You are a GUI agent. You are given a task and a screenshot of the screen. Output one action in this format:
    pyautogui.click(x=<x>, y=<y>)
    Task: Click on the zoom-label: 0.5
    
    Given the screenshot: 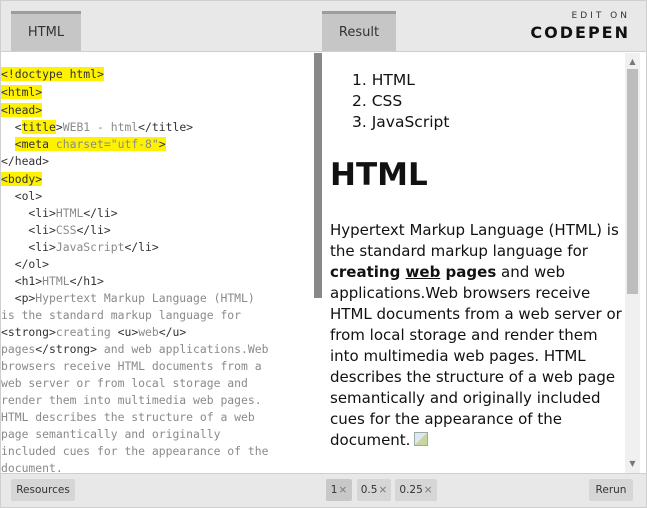 What is the action you would take?
    pyautogui.click(x=369, y=490)
    